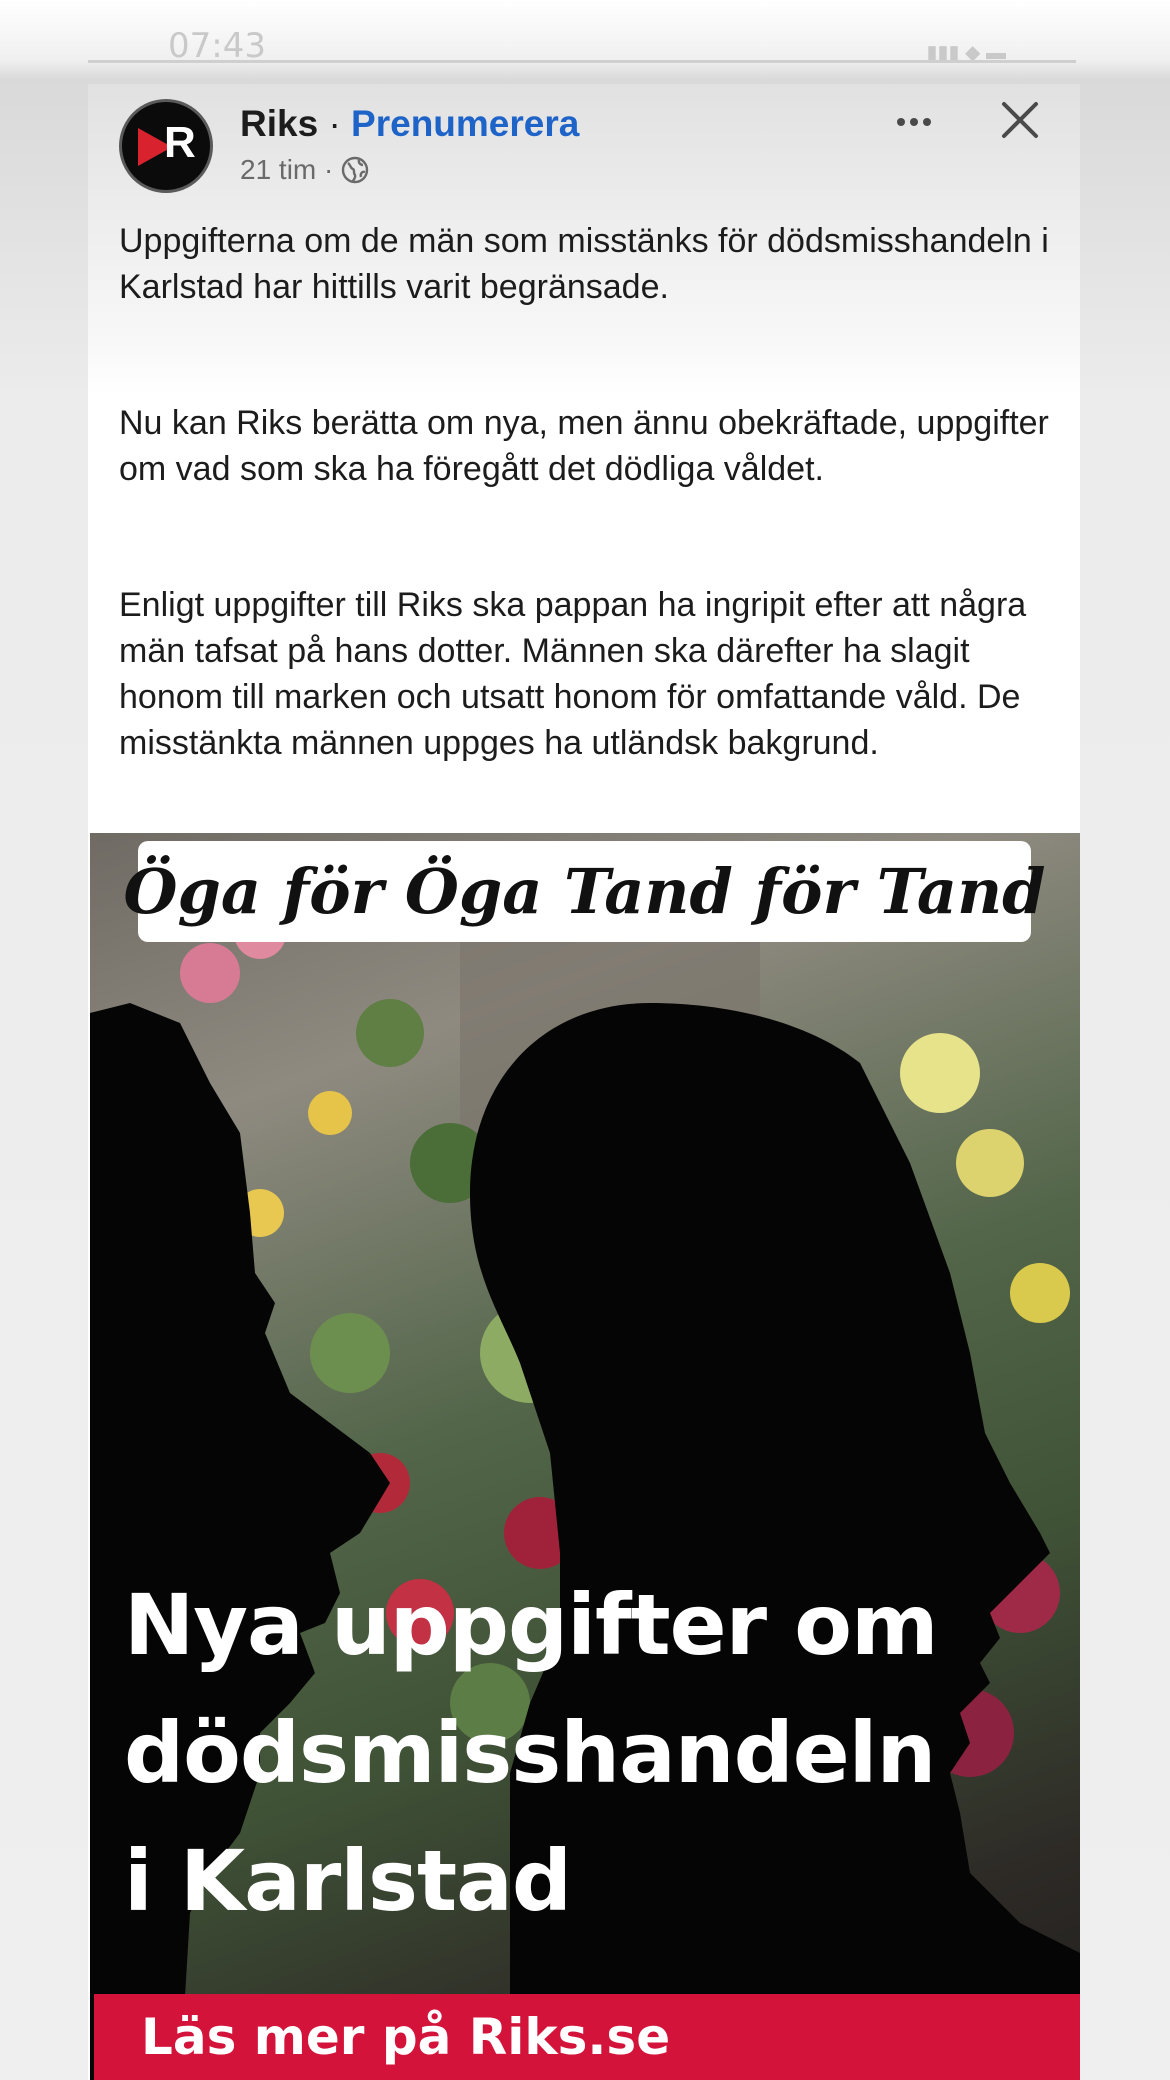 This screenshot has width=1170, height=2080. What do you see at coordinates (405, 2037) in the screenshot?
I see `read-more-link: Läs mer på Riks.se` at bounding box center [405, 2037].